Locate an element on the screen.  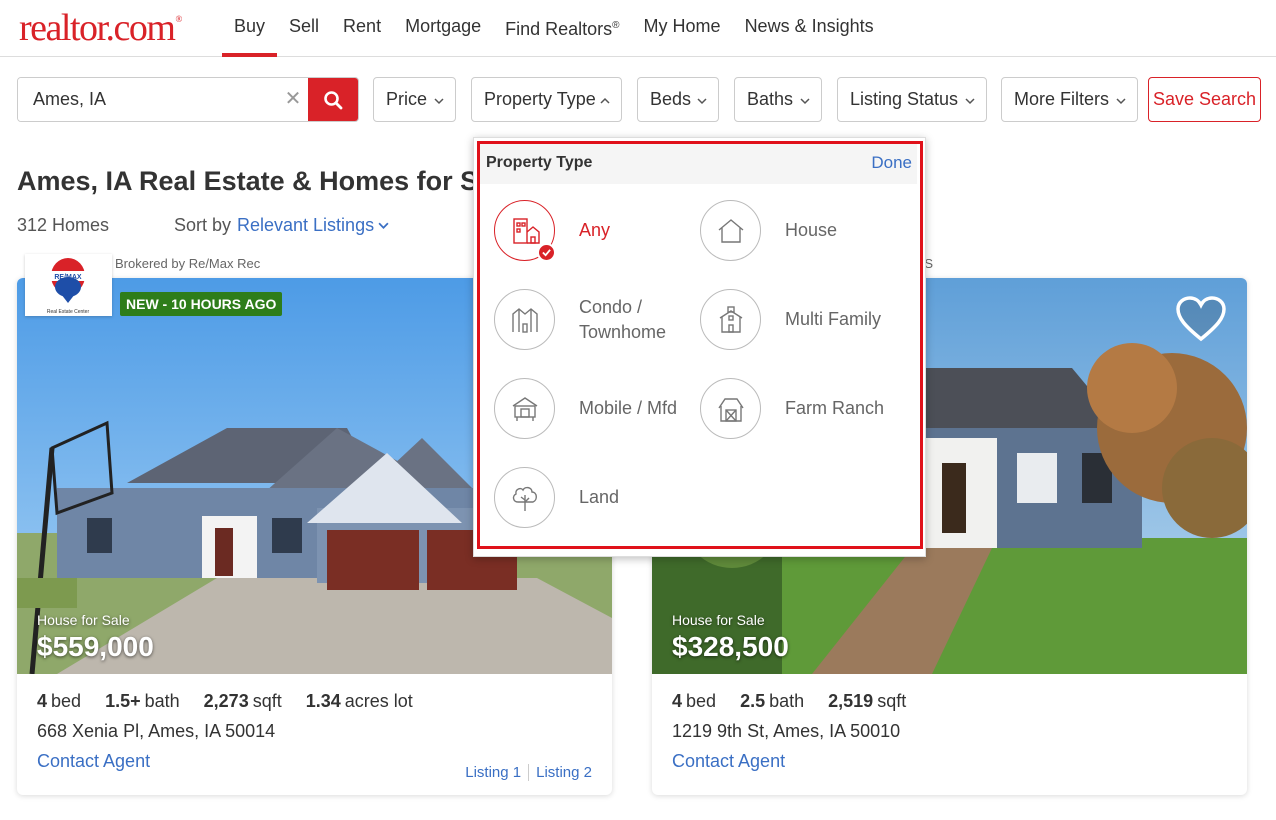
price-filter: Price is located at coordinates (414, 99).